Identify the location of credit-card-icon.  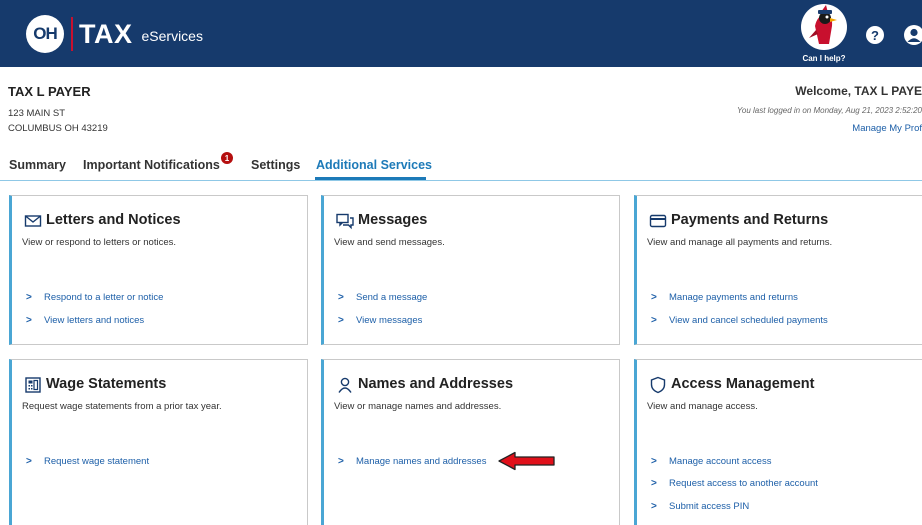
(658, 221).